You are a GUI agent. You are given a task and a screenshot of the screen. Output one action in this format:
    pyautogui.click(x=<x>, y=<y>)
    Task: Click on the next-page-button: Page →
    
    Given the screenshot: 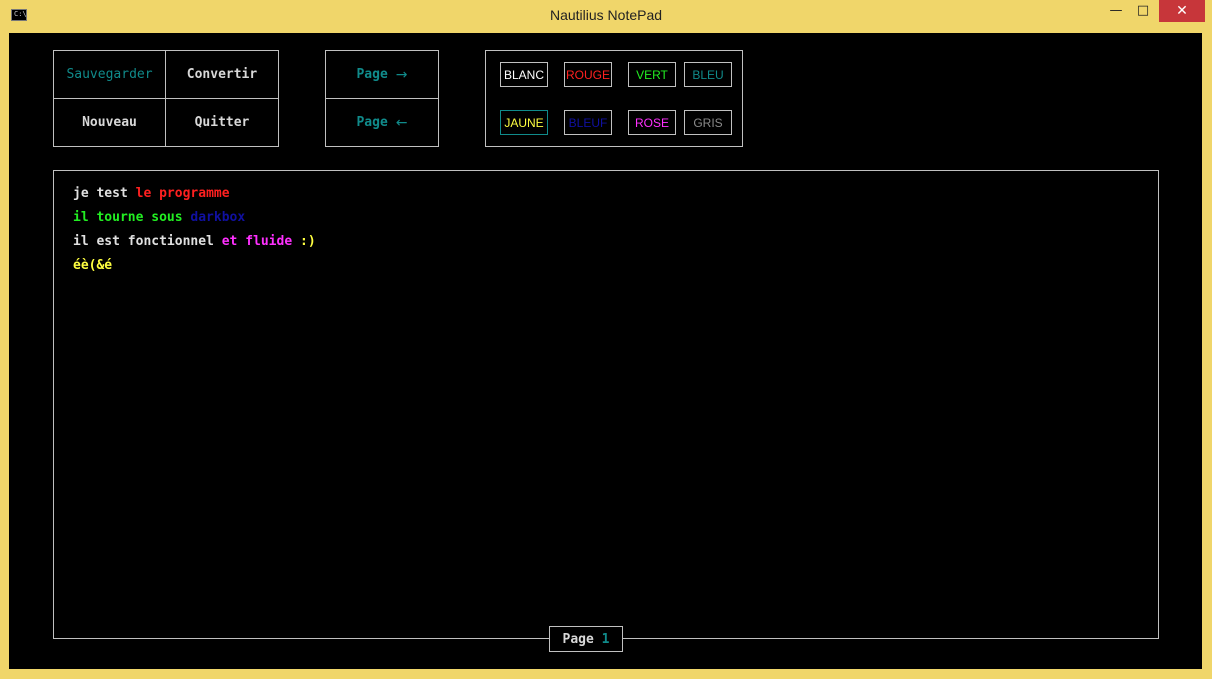 What is the action you would take?
    pyautogui.click(x=382, y=74)
    